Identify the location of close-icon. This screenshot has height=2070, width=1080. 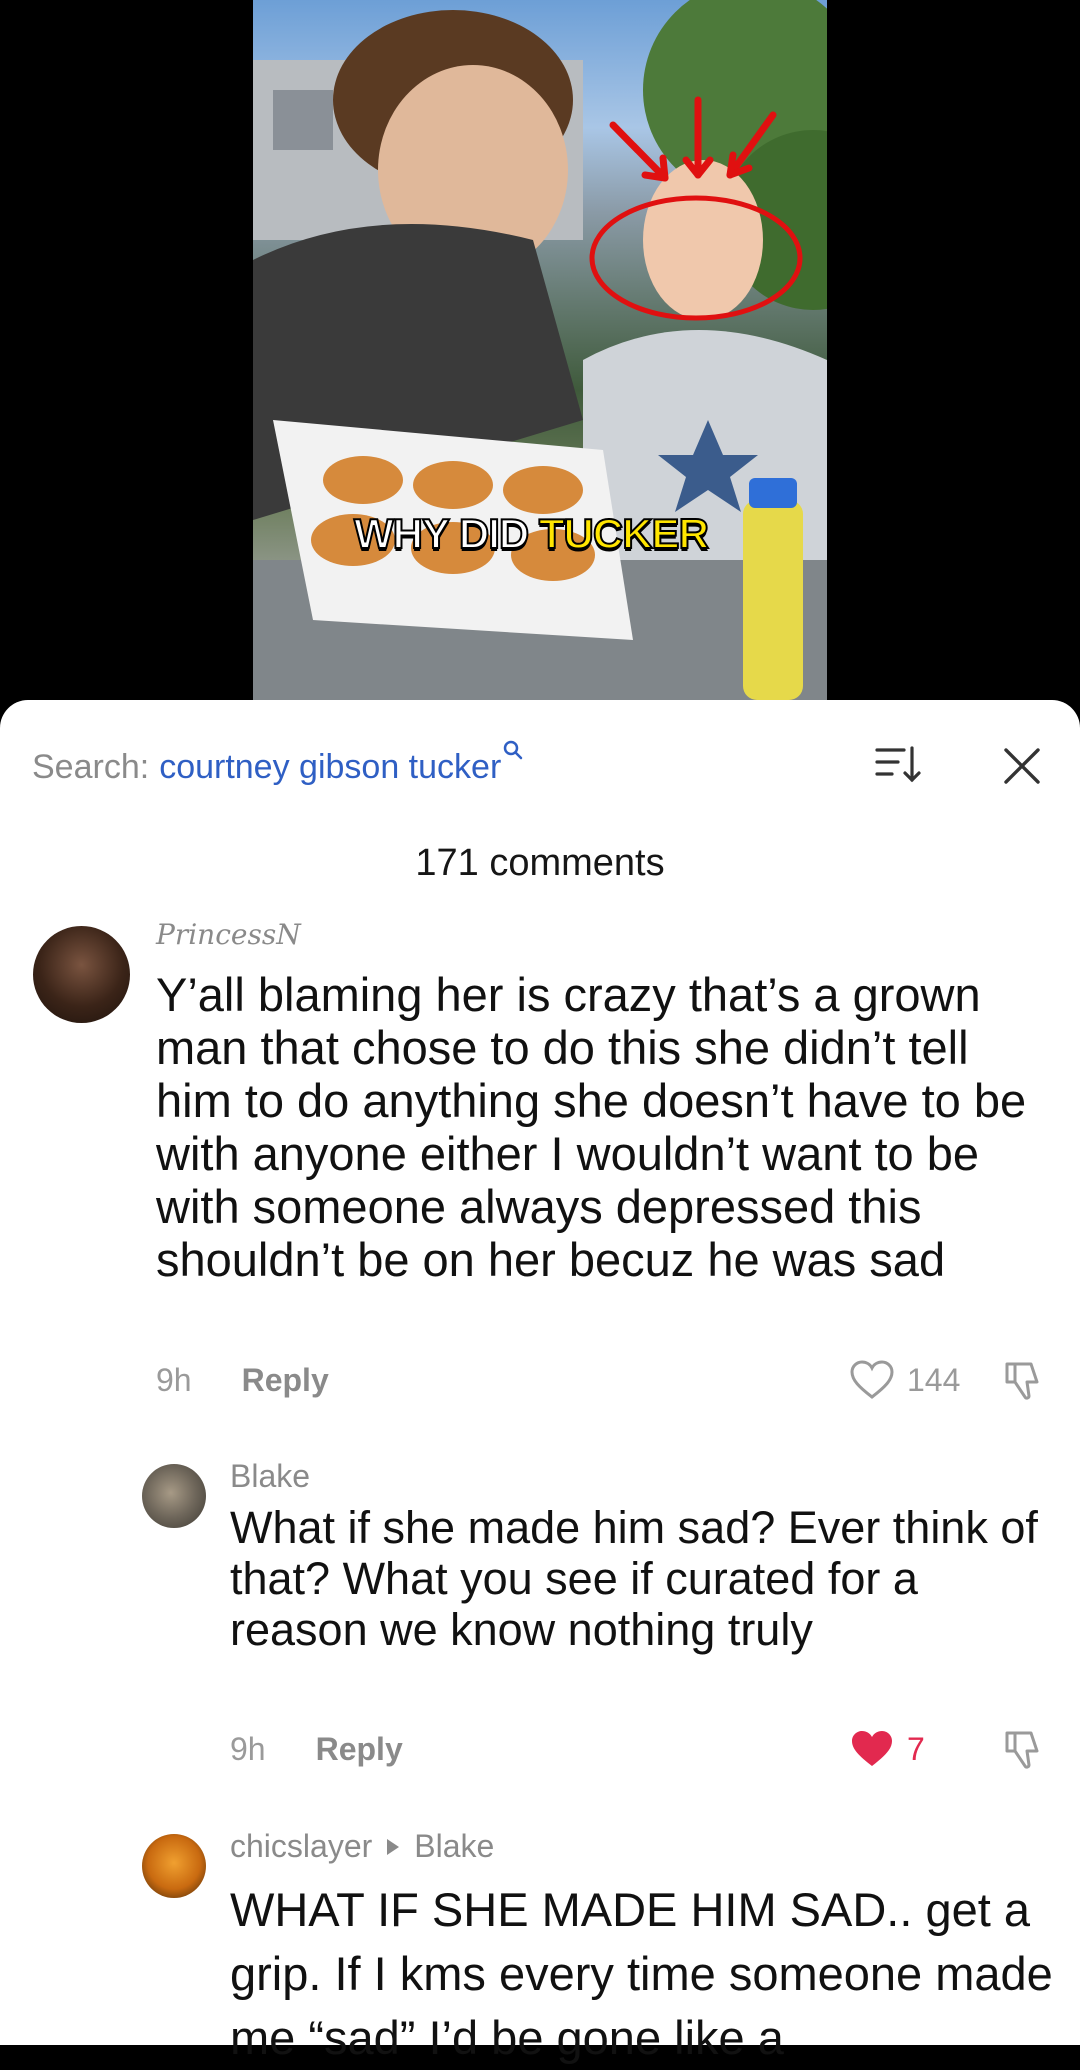
(1022, 766).